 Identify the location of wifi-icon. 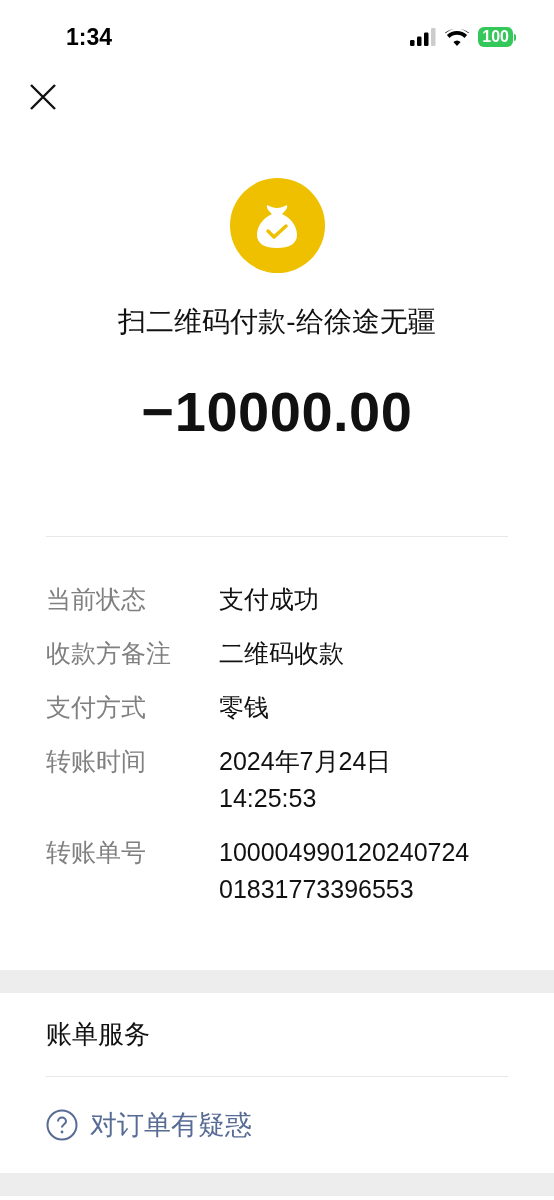
(457, 37).